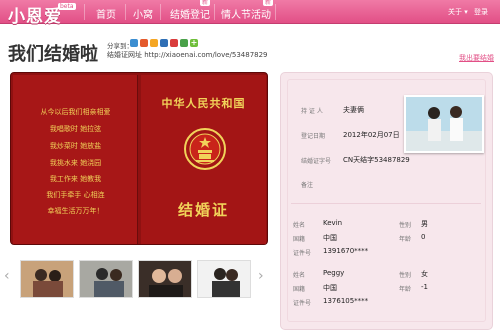  What do you see at coordinates (316, 161) in the screenshot?
I see `cert-number-label: 结婚证字号` at bounding box center [316, 161].